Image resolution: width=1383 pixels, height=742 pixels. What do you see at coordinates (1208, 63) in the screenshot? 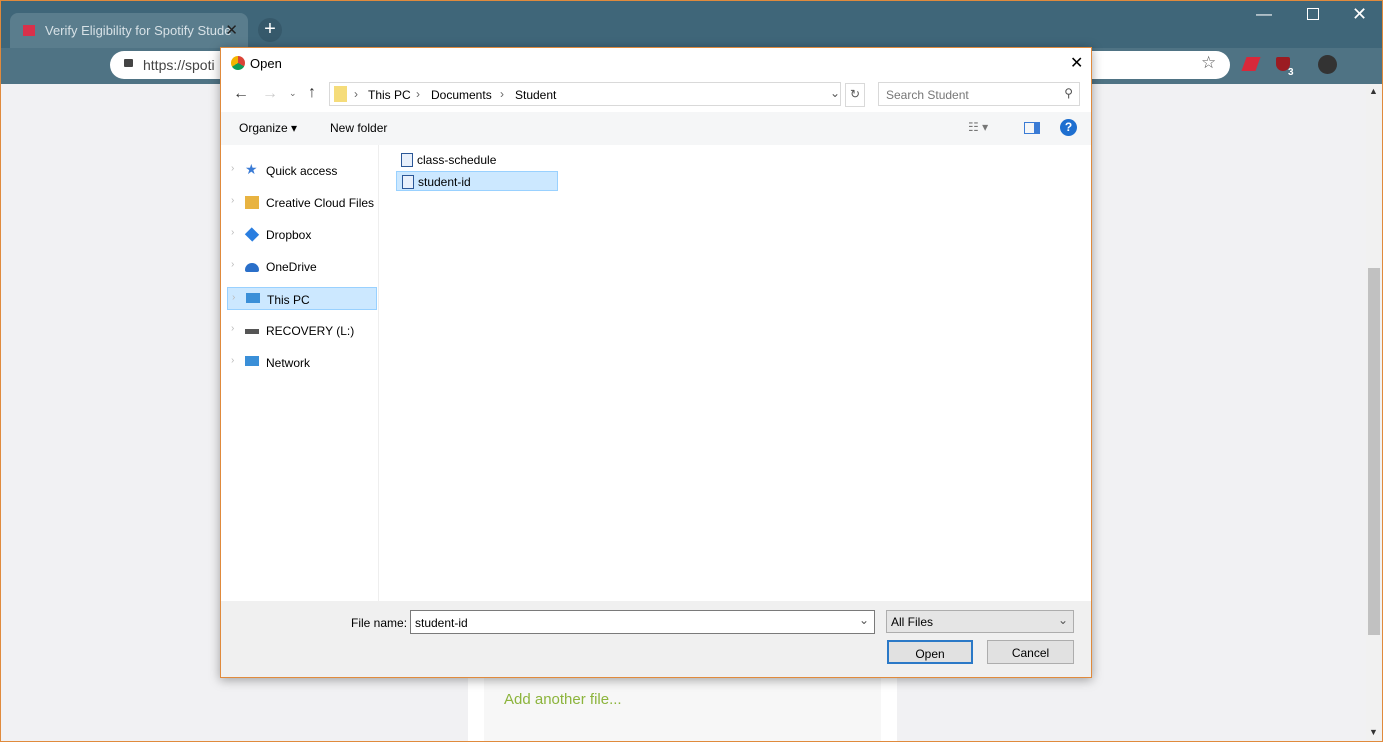
I see `bookmark-star-icon: ☆` at bounding box center [1208, 63].